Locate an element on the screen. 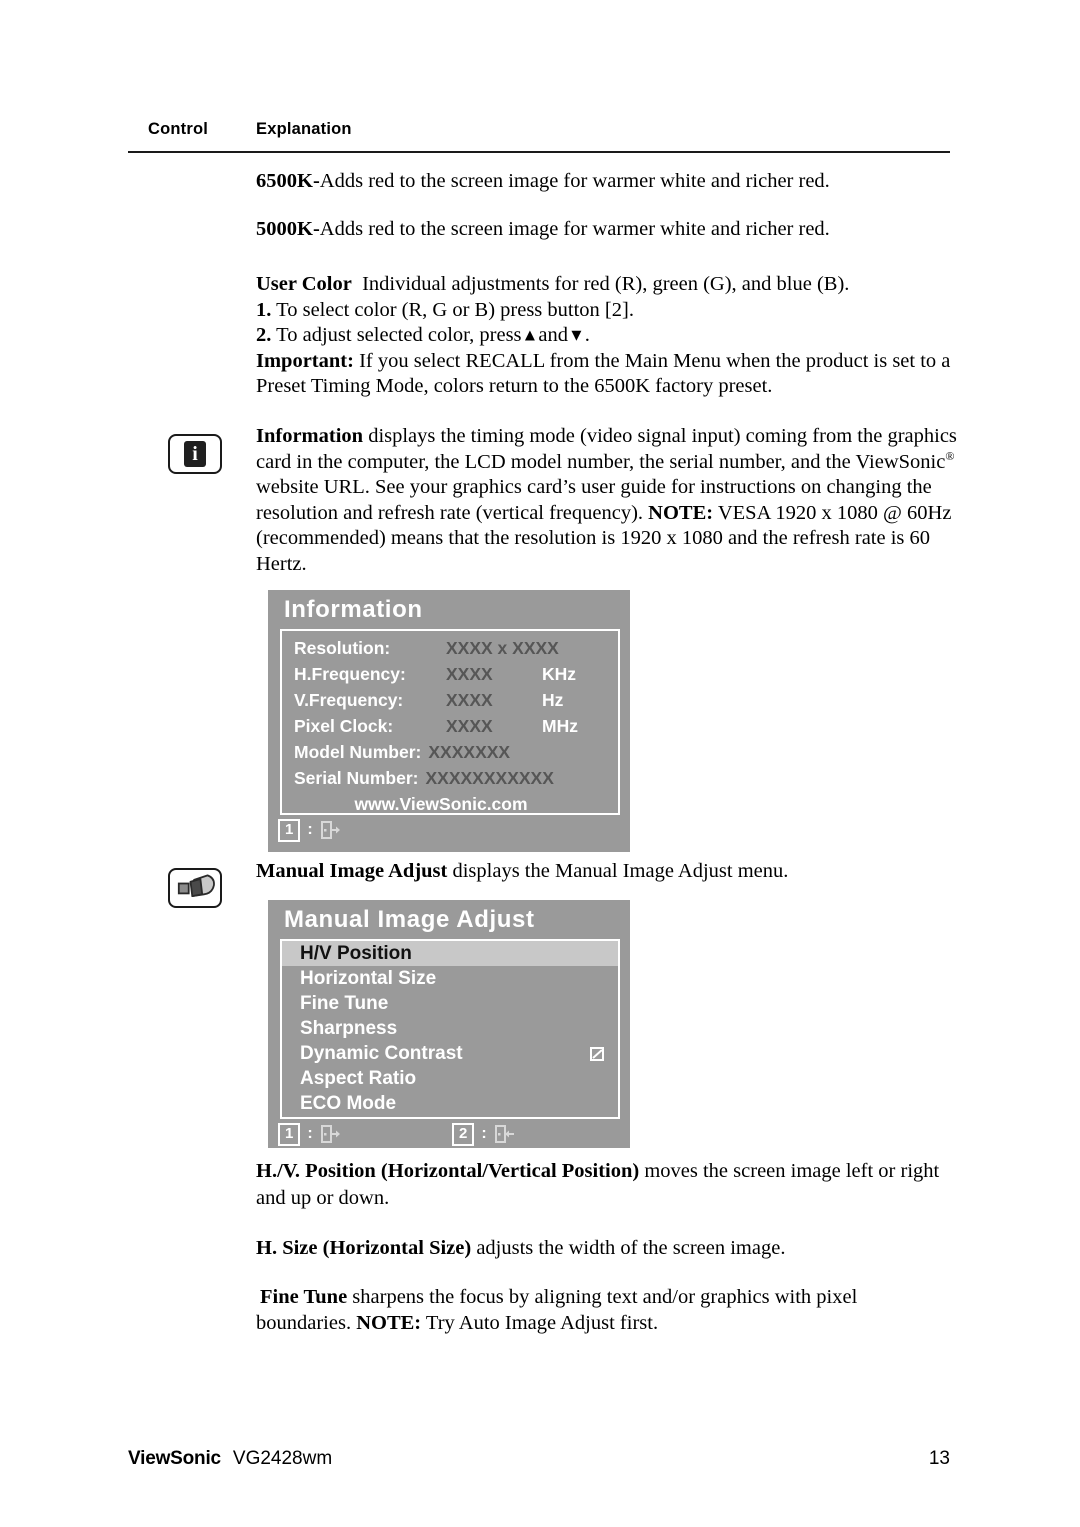  osd-row-v-frequency: V.Frequency: XXXX Hz is located at coordinates (450, 700).